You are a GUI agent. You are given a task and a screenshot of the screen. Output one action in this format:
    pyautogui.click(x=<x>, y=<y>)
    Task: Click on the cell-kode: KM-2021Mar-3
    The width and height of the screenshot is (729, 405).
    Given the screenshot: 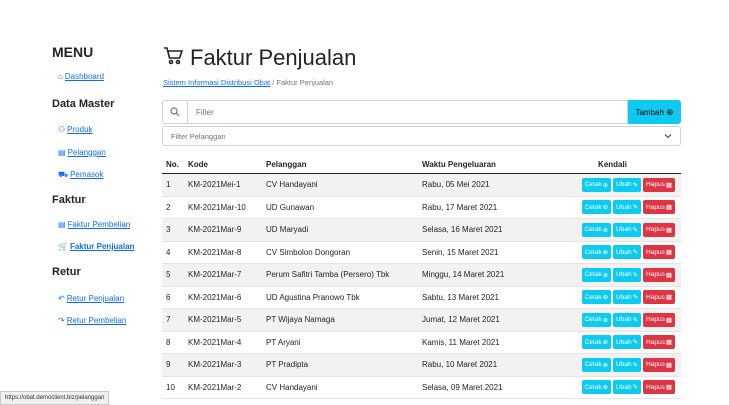 What is the action you would take?
    pyautogui.click(x=223, y=365)
    